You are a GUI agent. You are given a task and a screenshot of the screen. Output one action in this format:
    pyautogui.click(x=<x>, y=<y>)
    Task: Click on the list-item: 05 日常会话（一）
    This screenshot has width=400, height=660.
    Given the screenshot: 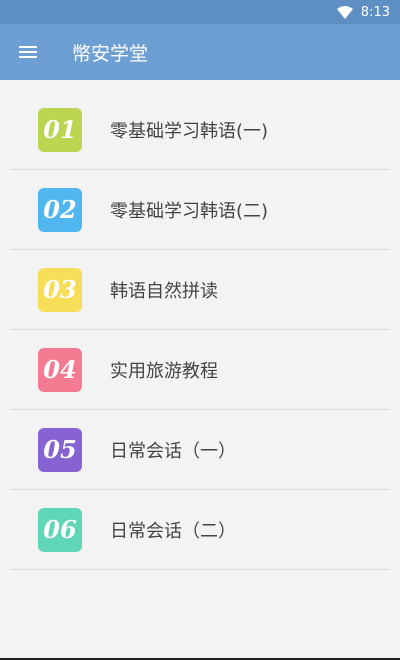 What is the action you would take?
    pyautogui.click(x=200, y=450)
    